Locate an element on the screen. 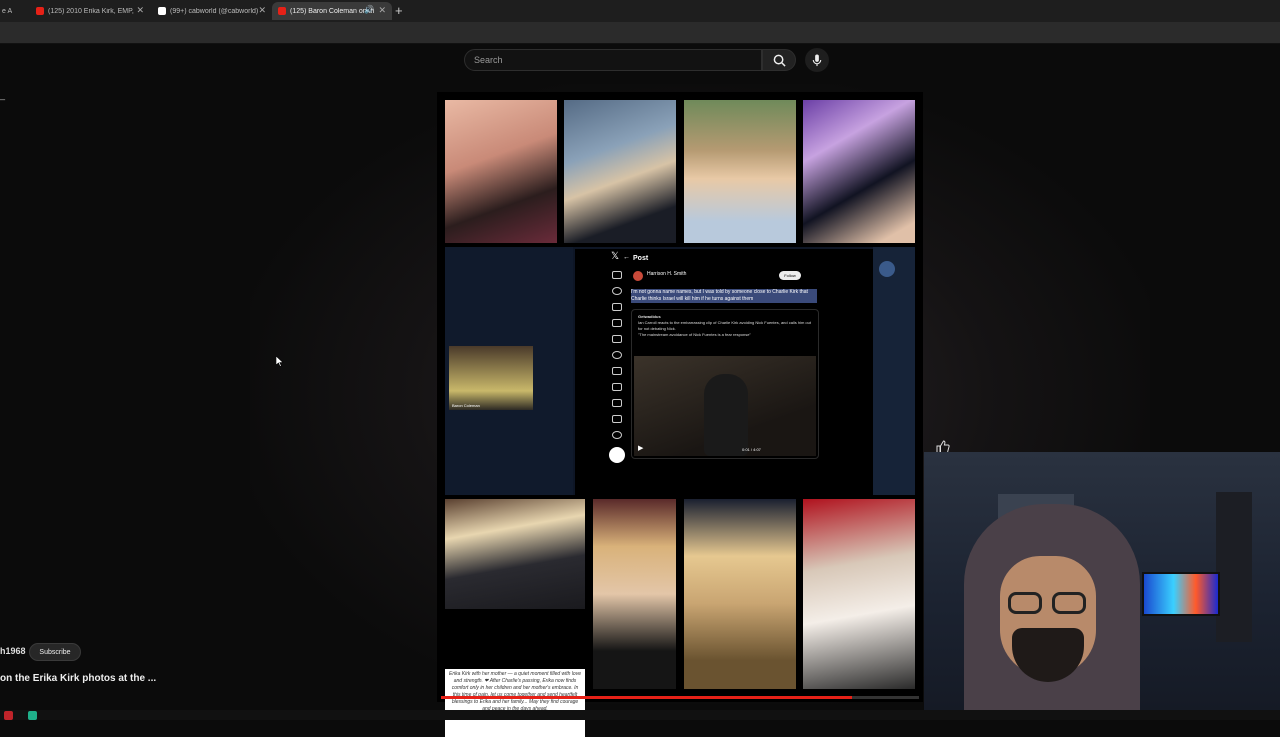 The width and height of the screenshot is (1280, 737). x-nav-rail: 𝕏 is located at coordinates (617, 372).